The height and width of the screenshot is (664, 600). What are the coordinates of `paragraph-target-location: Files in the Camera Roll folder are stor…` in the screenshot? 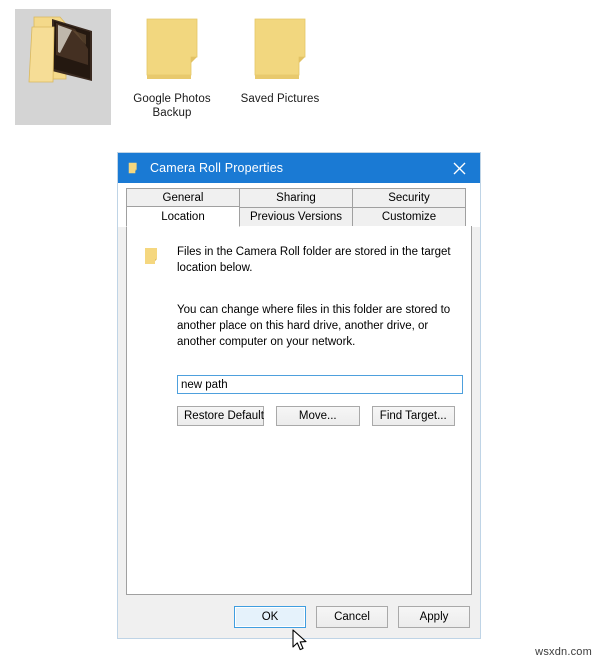 It's located at (314, 260).